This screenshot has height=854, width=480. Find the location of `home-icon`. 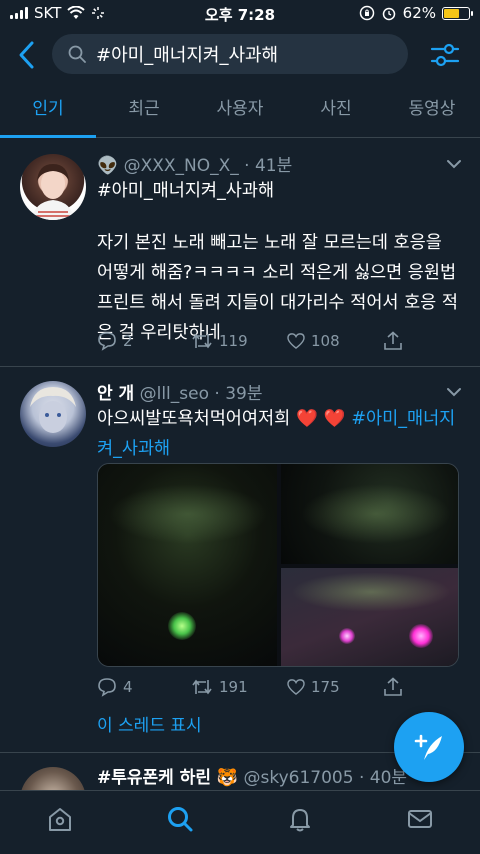

home-icon is located at coordinates (60, 819).